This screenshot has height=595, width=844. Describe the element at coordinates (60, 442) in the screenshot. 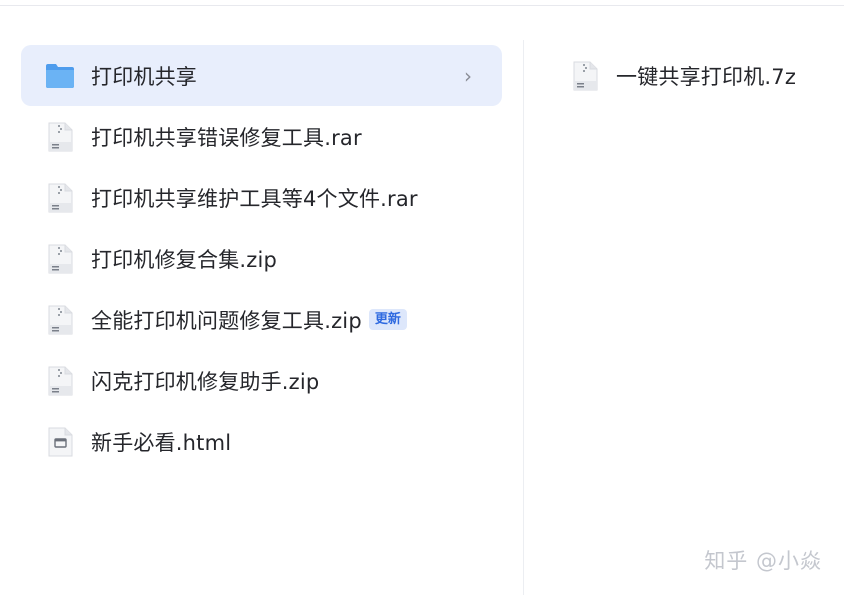

I see `html-file-icon` at that location.